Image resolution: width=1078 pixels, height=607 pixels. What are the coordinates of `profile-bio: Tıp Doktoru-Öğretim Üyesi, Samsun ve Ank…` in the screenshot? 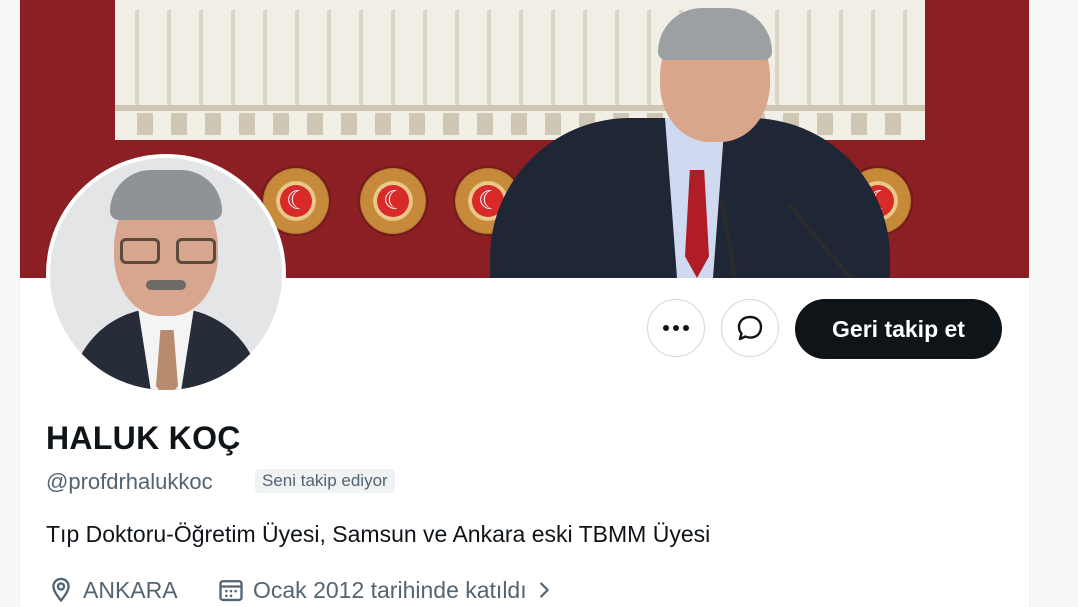 It's located at (378, 534).